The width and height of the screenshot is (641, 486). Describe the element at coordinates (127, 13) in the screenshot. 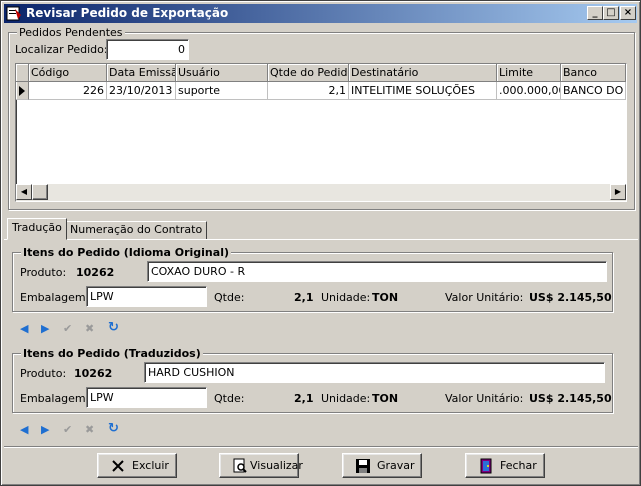

I see `window-title: Revisar Pedido de Exportação` at that location.